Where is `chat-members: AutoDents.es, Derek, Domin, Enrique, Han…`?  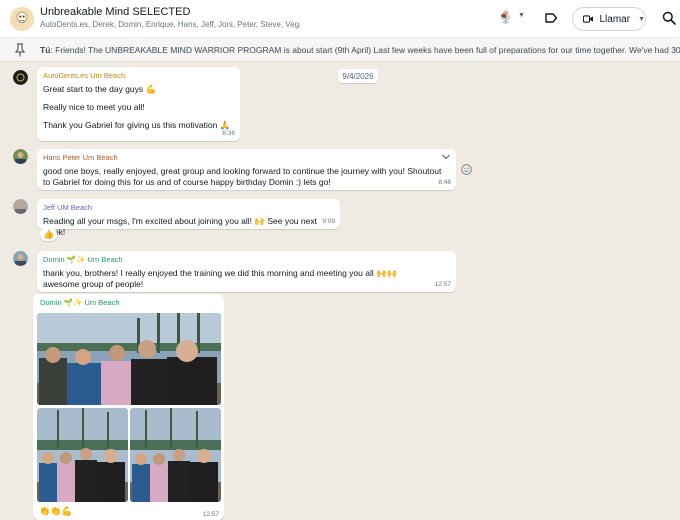 chat-members: AutoDents.es, Derek, Domin, Enrique, Han… is located at coordinates (170, 24).